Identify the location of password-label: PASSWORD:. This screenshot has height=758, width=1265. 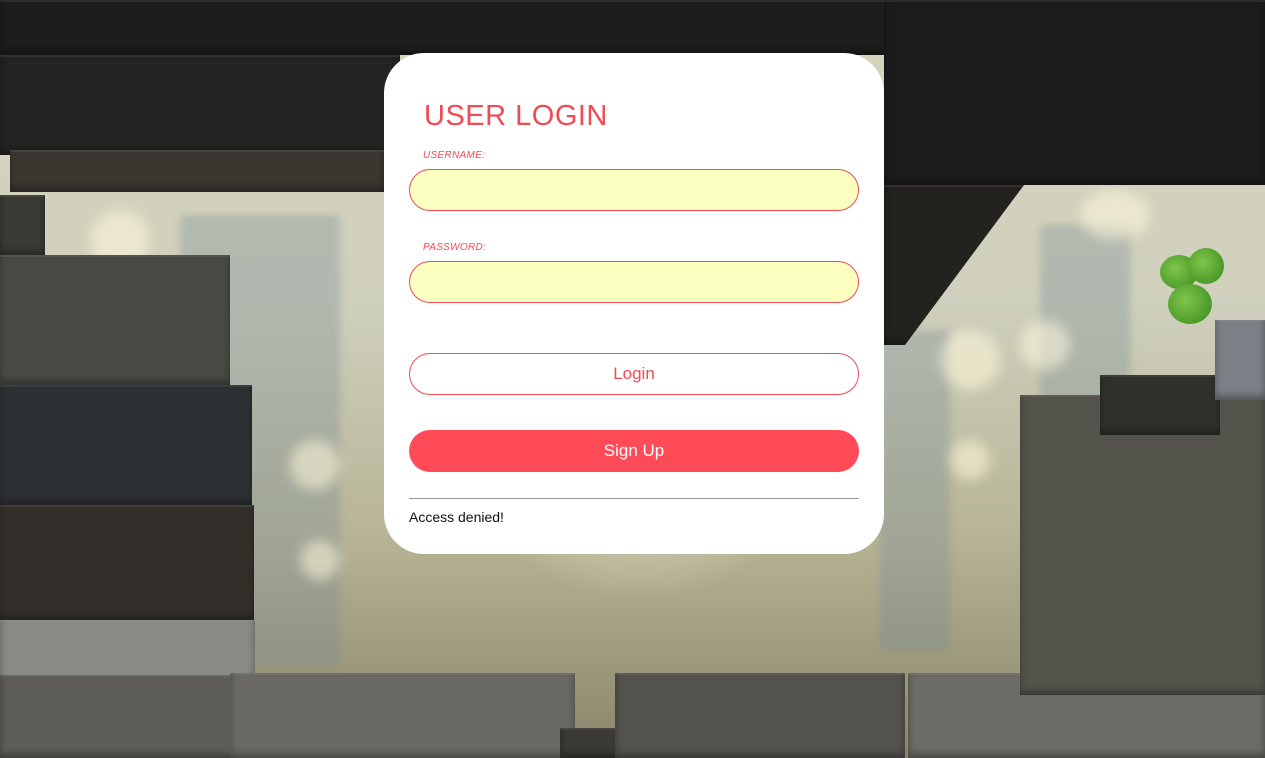
(455, 247).